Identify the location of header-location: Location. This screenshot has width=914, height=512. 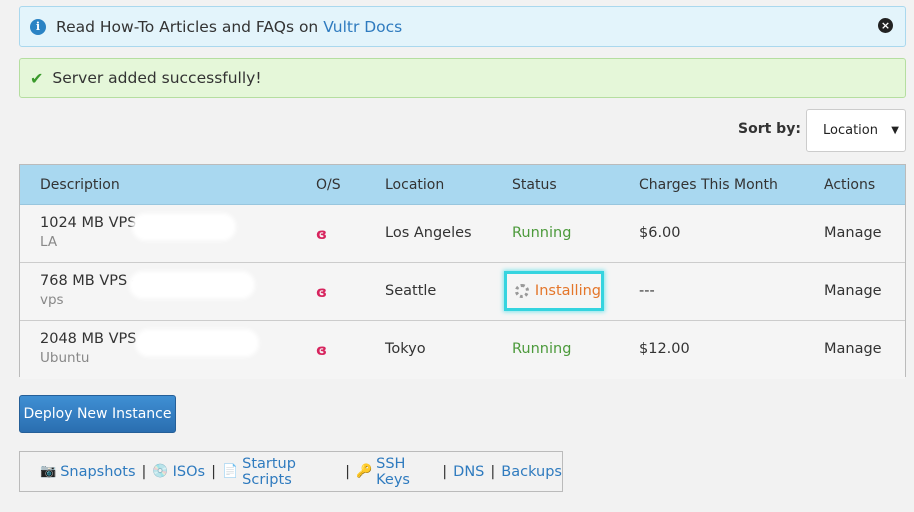
(415, 185).